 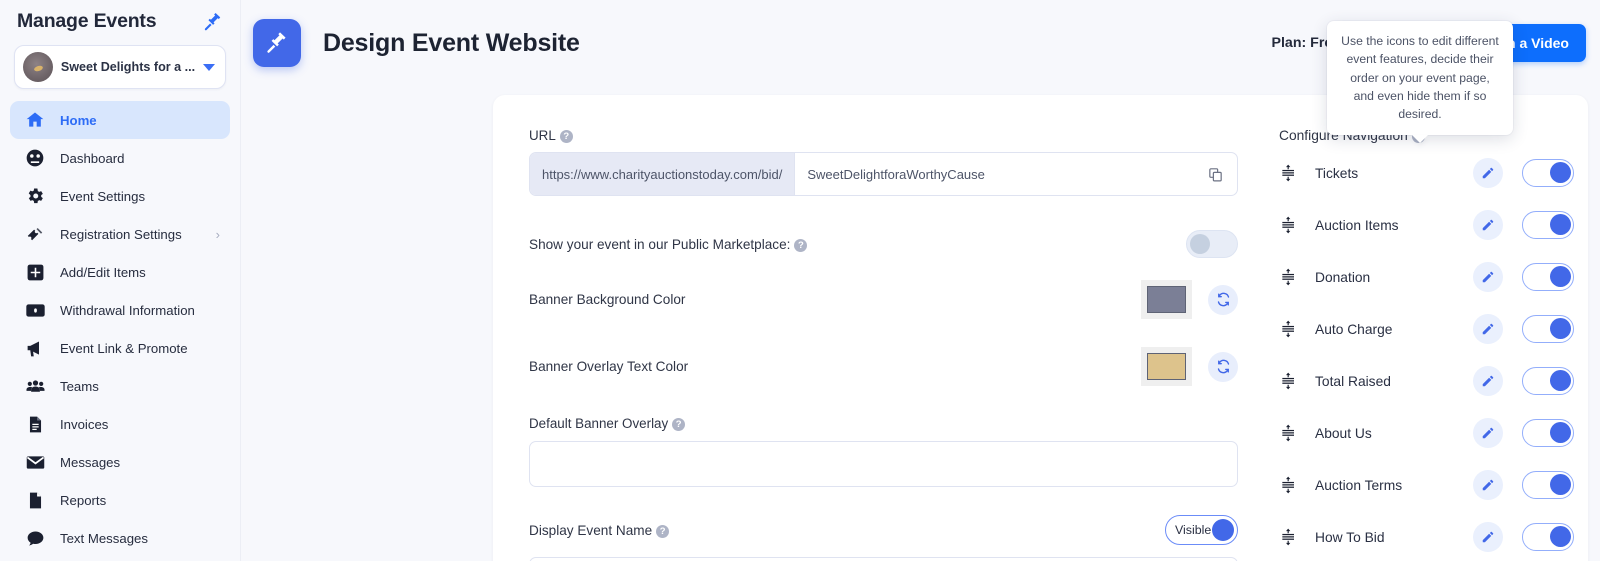 I want to click on navigation-row-label: Tickets, so click(x=1337, y=173).